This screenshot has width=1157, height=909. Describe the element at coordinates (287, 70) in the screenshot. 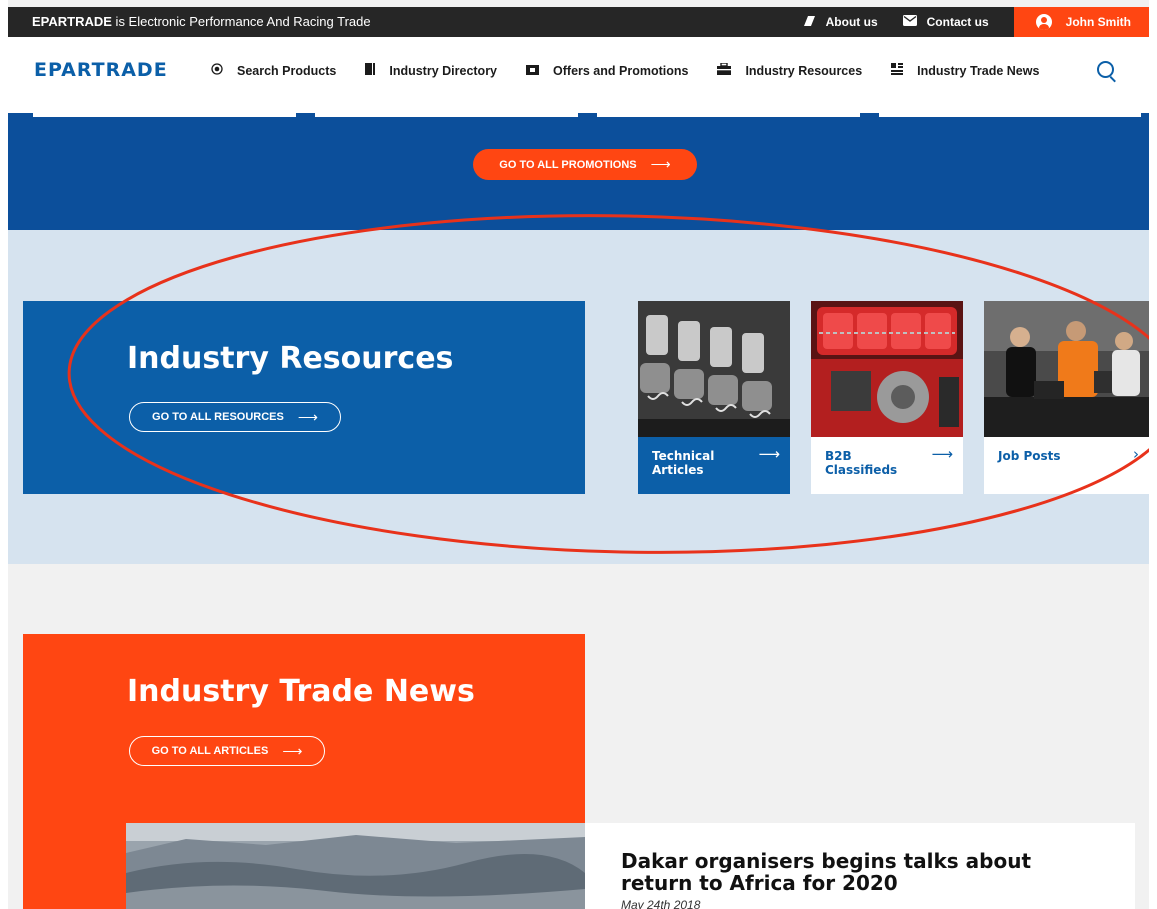

I see `nav-search-products-label: Search Products` at that location.